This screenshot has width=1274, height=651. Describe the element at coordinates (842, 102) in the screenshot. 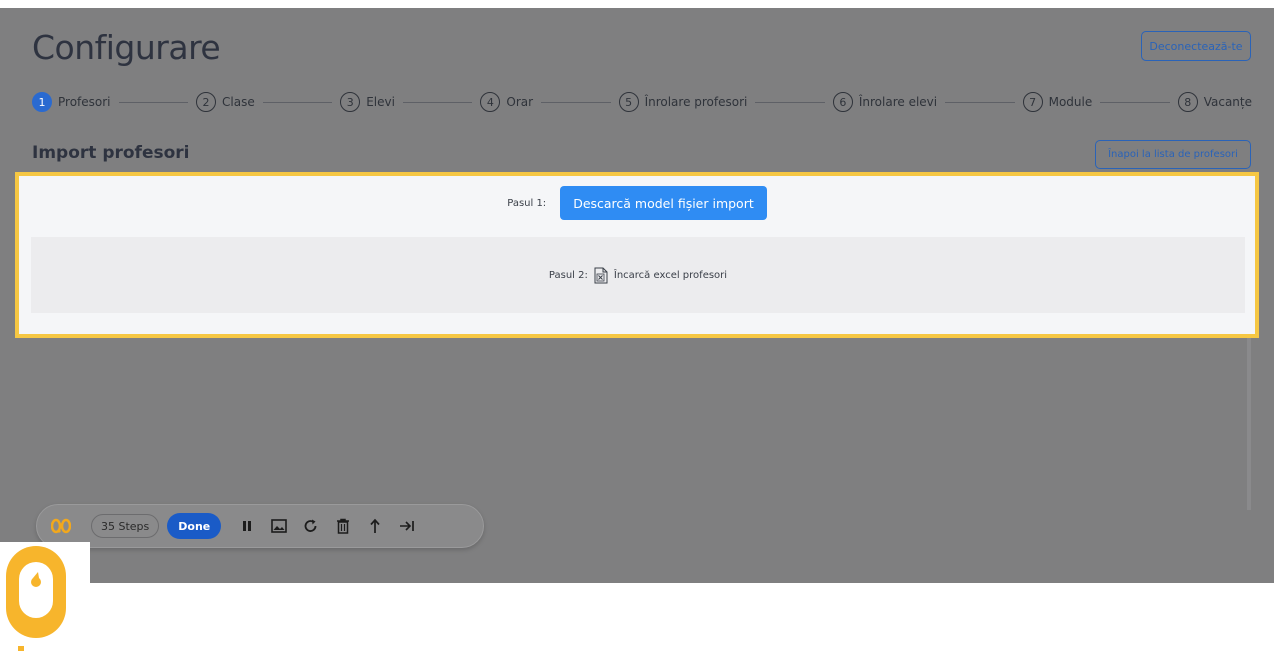

I see `step-number: 6` at that location.